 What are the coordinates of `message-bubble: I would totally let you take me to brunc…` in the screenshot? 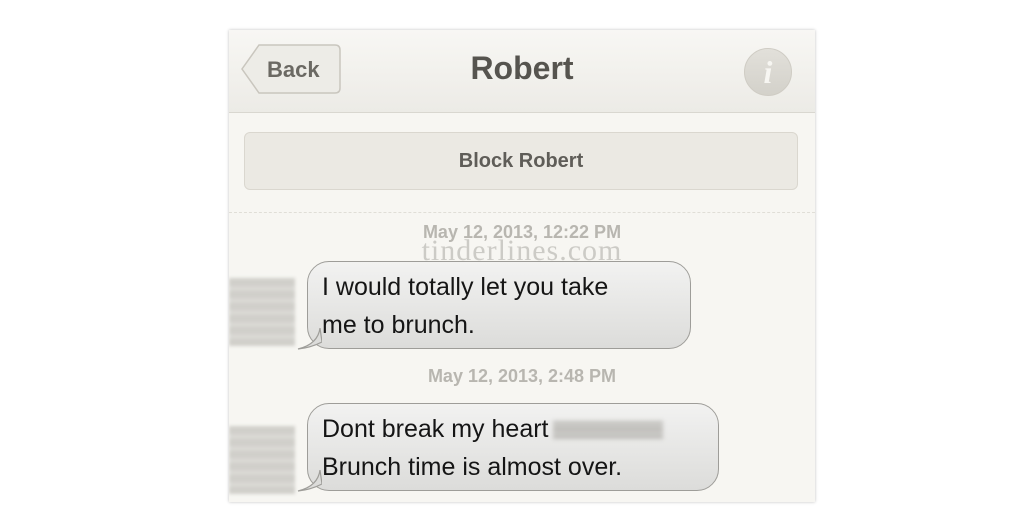 It's located at (494, 305).